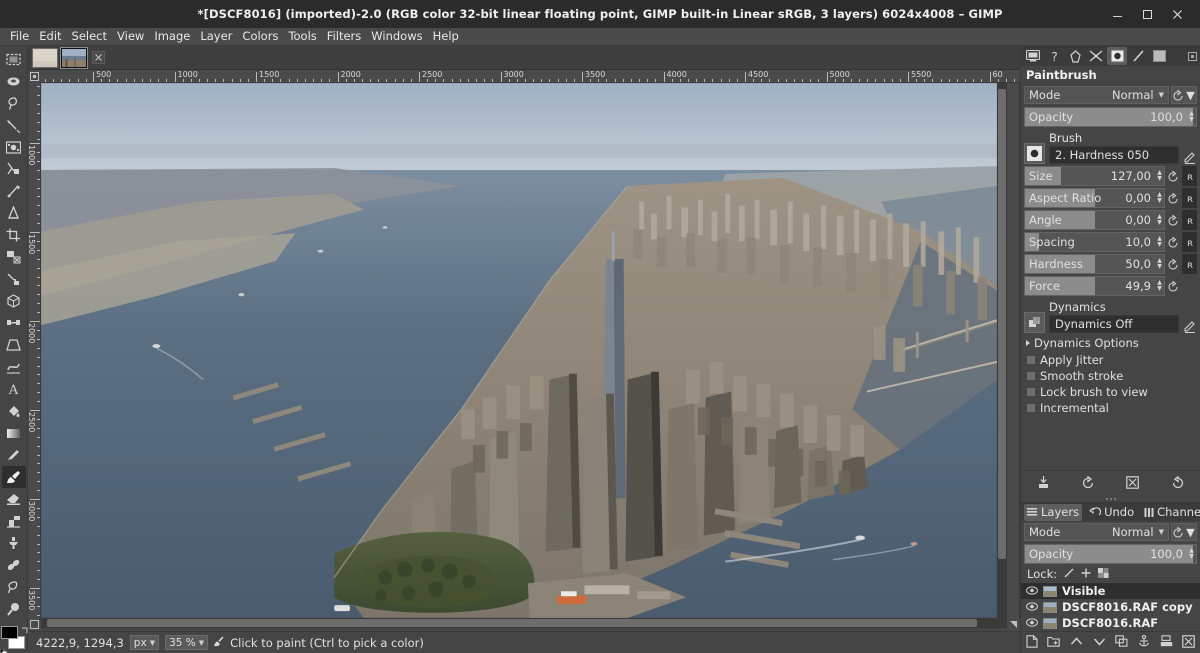 This screenshot has height=653, width=1200. I want to click on scissors-select-tool, so click(14, 169).